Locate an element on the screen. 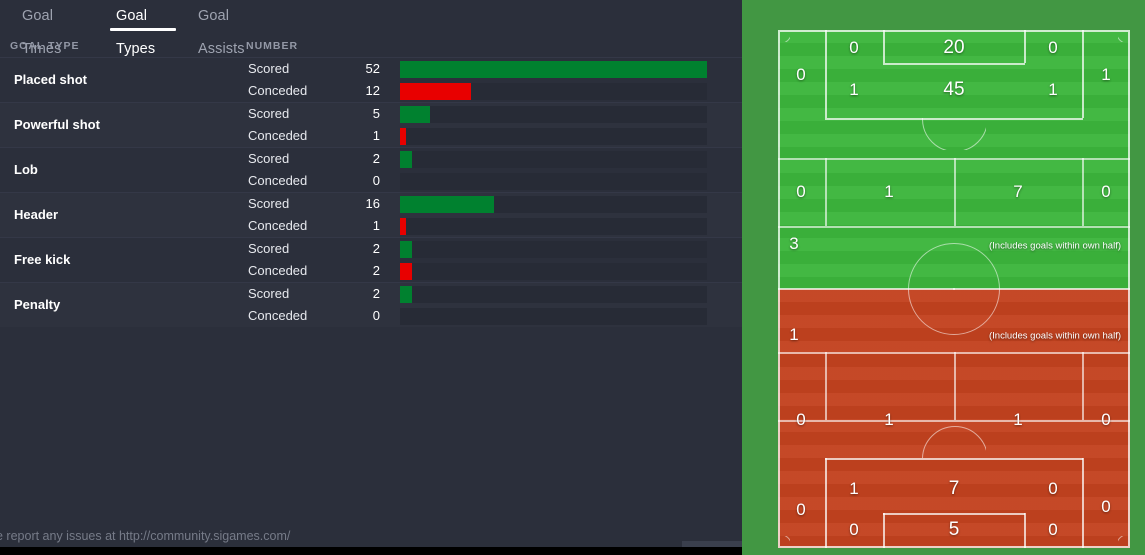  scored-subrow: Scored 16 is located at coordinates (371, 204).